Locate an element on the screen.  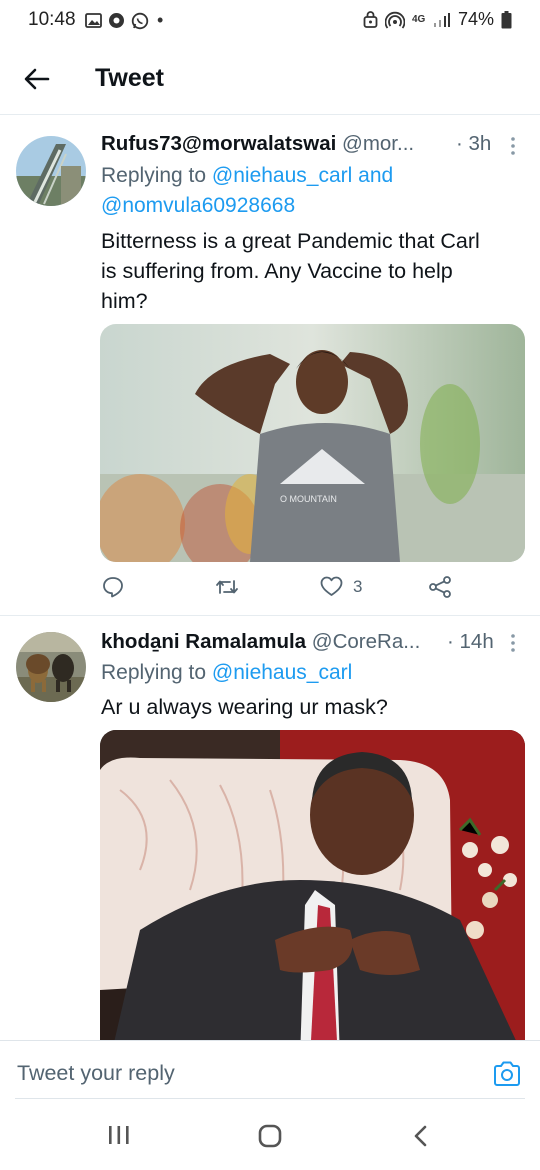
tweet-time: · 3h is located at coordinates (473, 144).